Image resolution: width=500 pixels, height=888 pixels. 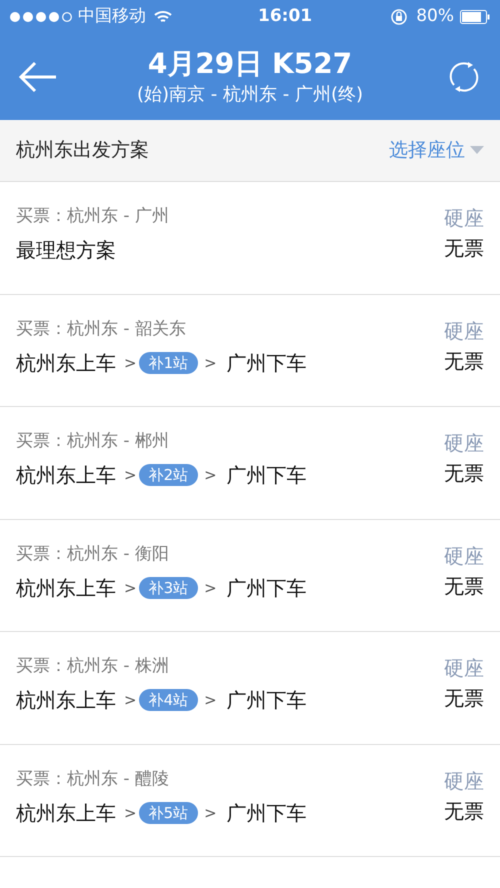 I want to click on plan-row: 买票：杭州东 - 株洲 杭州东上车 > 补4站 > 广州下车 硬座 无票, so click(x=250, y=688).